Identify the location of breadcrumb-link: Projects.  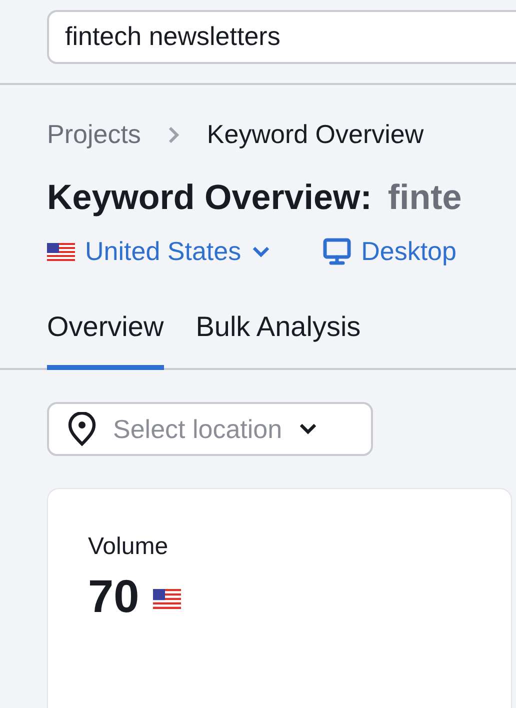
(94, 134).